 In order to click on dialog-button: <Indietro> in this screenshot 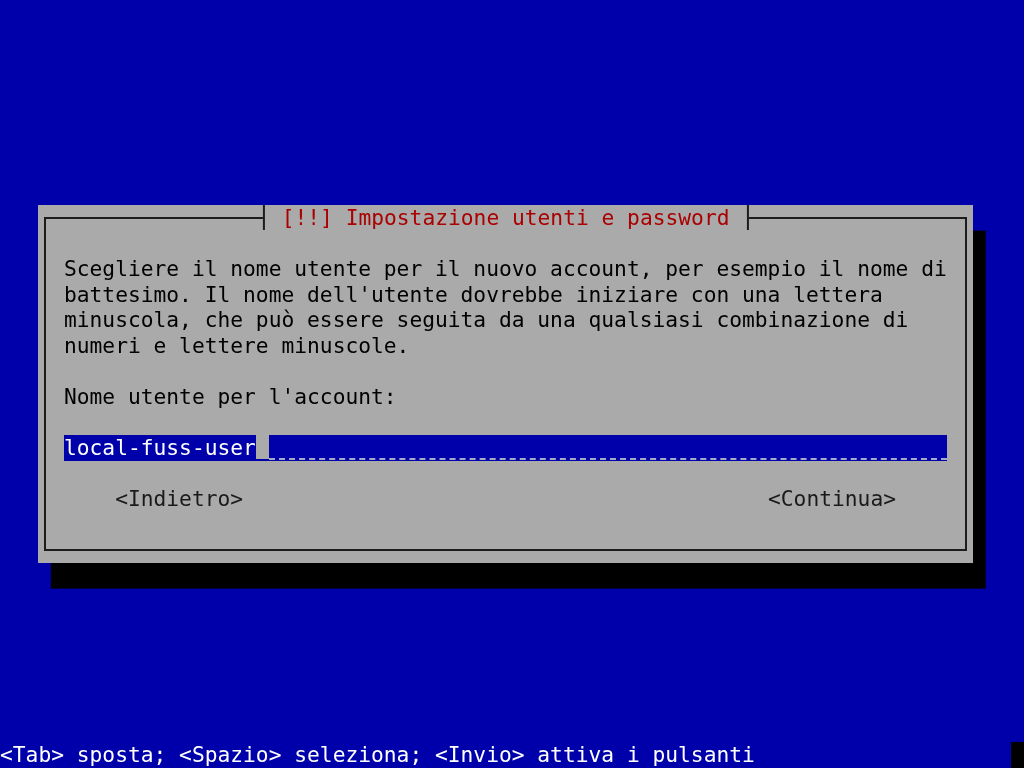, I will do `click(179, 499)`.